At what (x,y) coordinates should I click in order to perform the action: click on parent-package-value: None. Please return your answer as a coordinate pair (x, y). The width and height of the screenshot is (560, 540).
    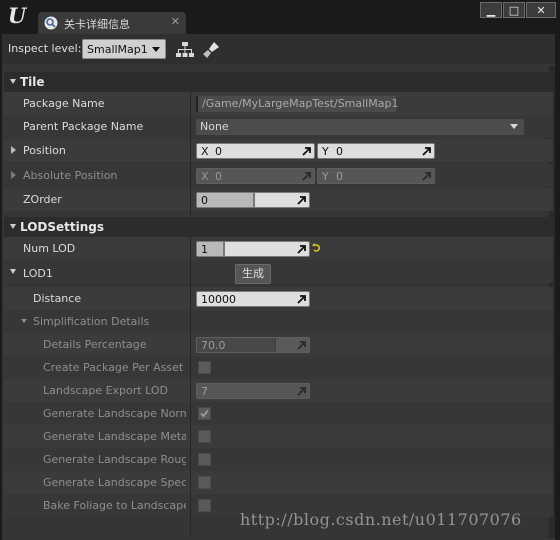
    Looking at the image, I should click on (214, 126).